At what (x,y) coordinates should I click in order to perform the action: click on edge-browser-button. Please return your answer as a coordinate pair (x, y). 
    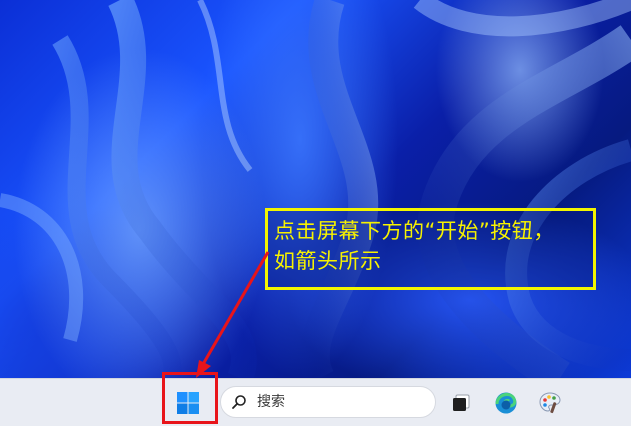
    Looking at the image, I should click on (506, 403).